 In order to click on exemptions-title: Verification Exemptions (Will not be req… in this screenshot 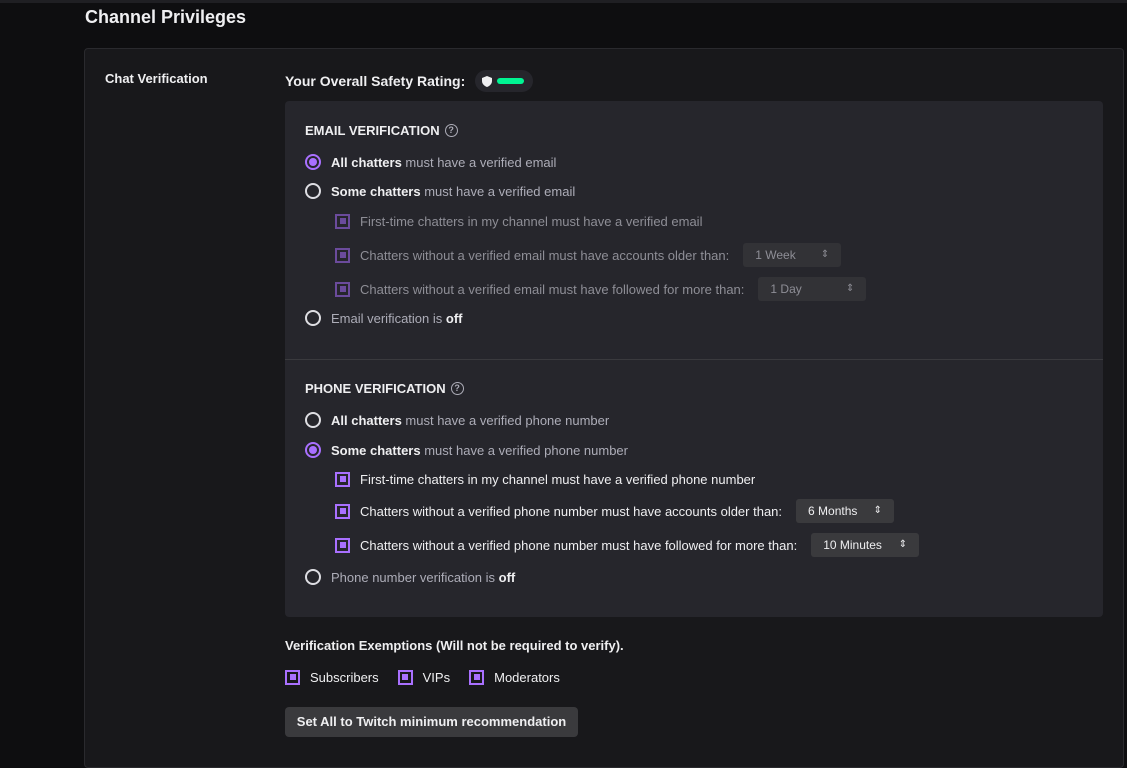, I will do `click(454, 645)`.